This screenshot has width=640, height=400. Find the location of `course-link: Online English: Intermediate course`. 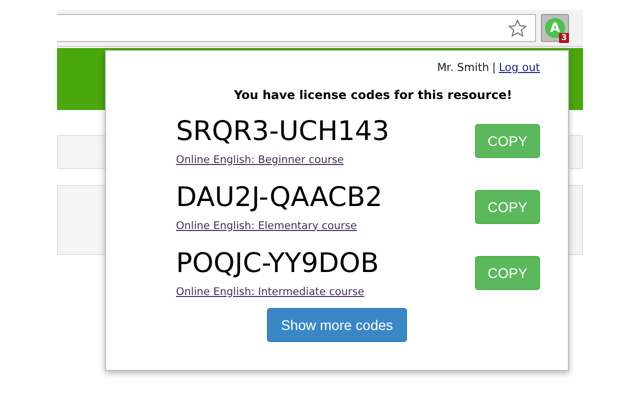

course-link: Online English: Intermediate course is located at coordinates (270, 292).